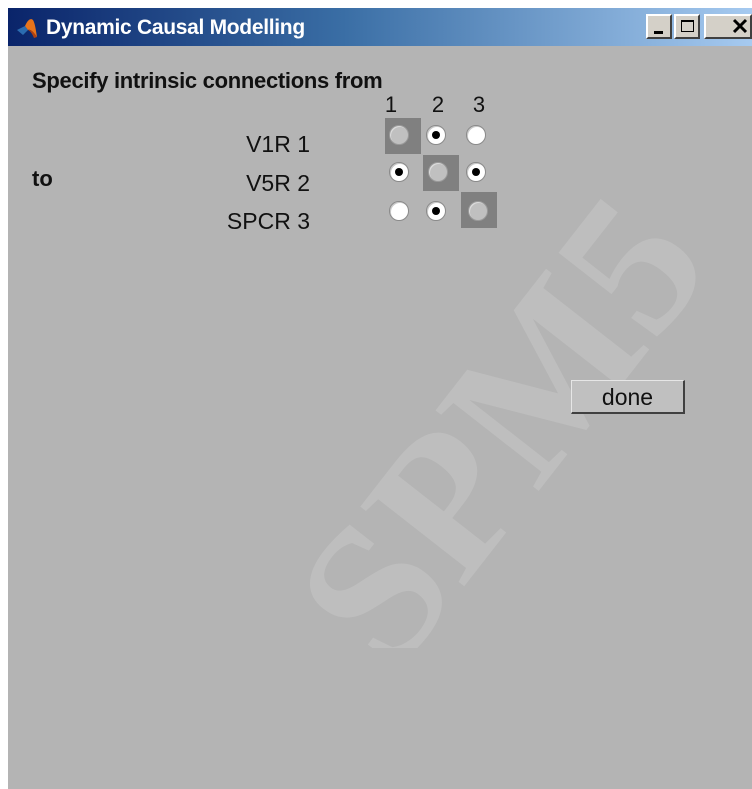  I want to click on row-label-v5r: V5R 2, so click(278, 183).